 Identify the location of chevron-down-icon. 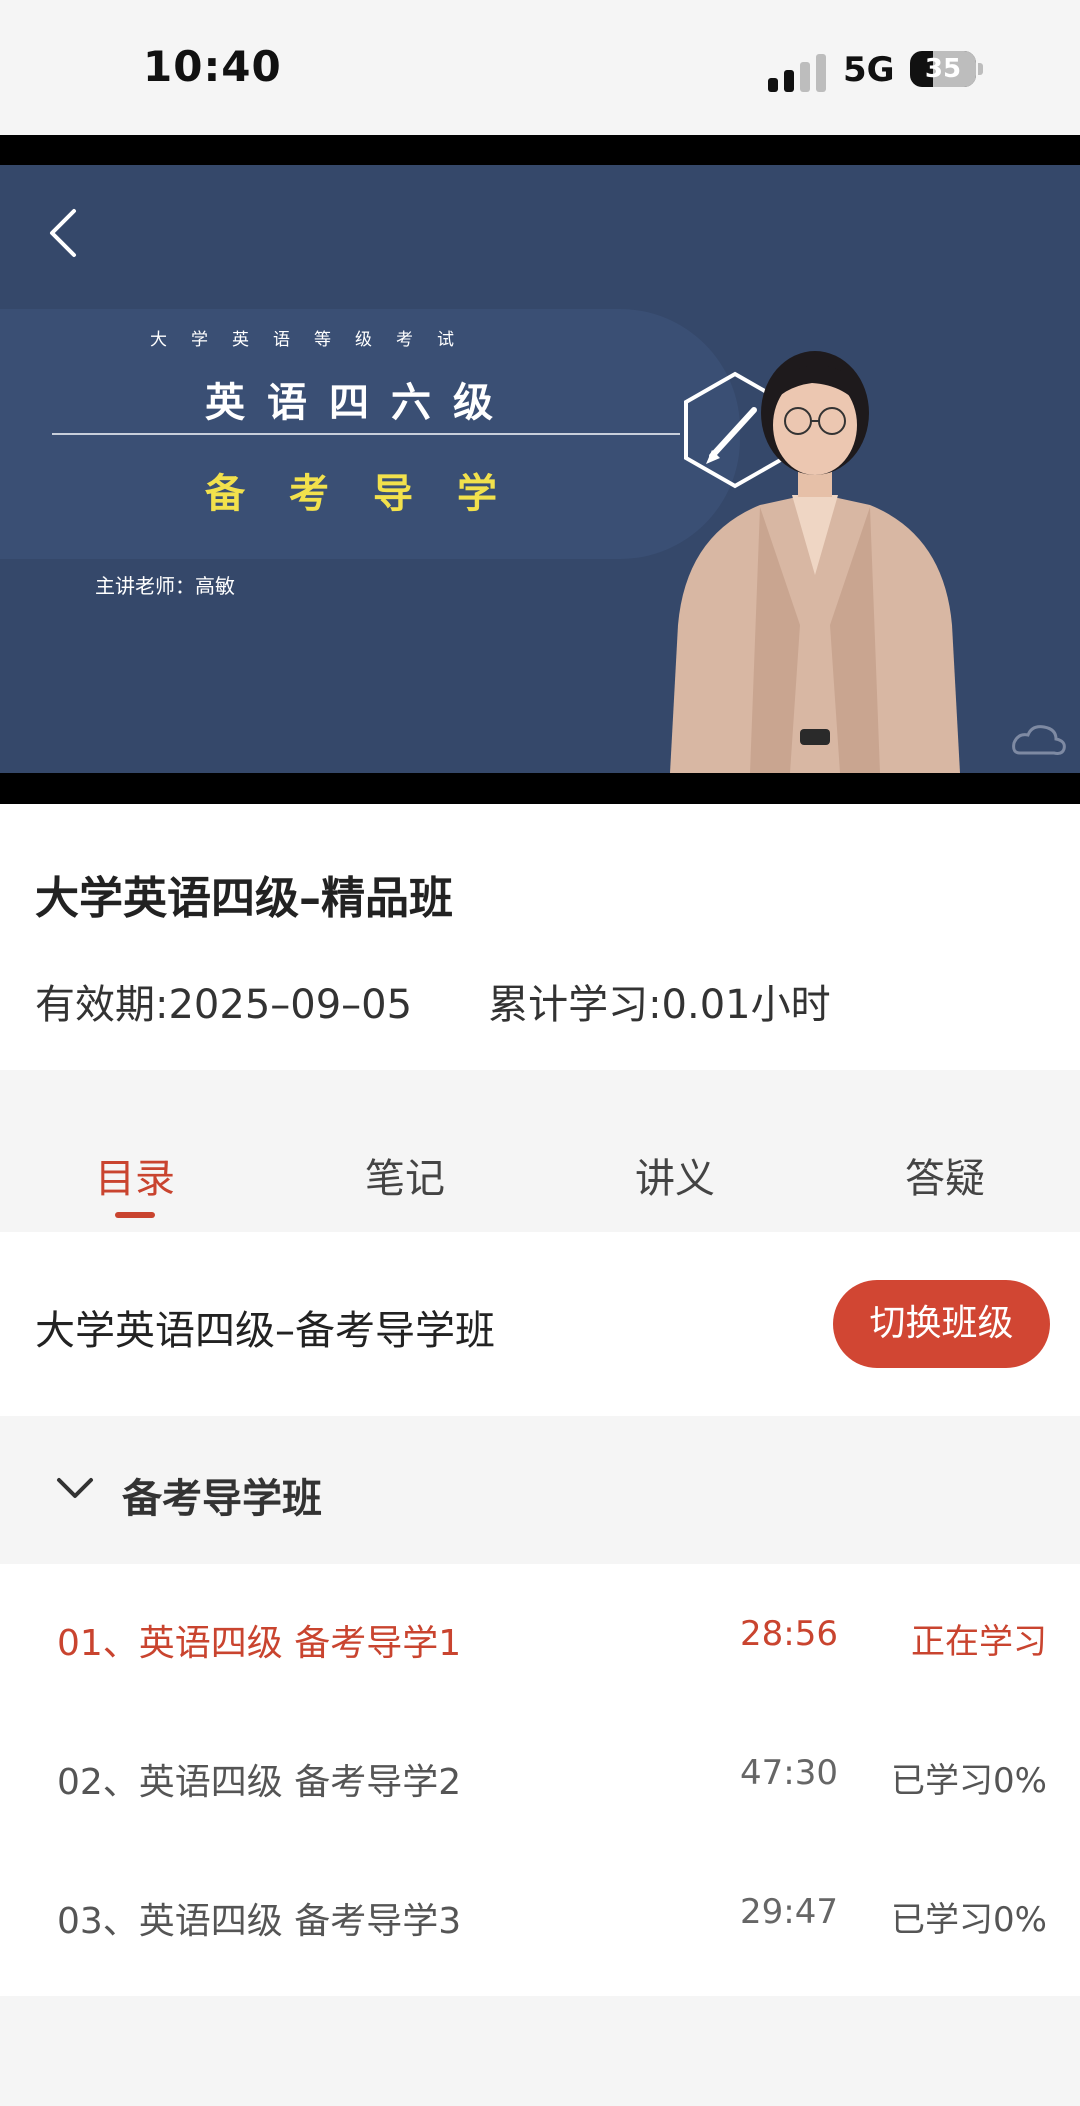
(75, 1488).